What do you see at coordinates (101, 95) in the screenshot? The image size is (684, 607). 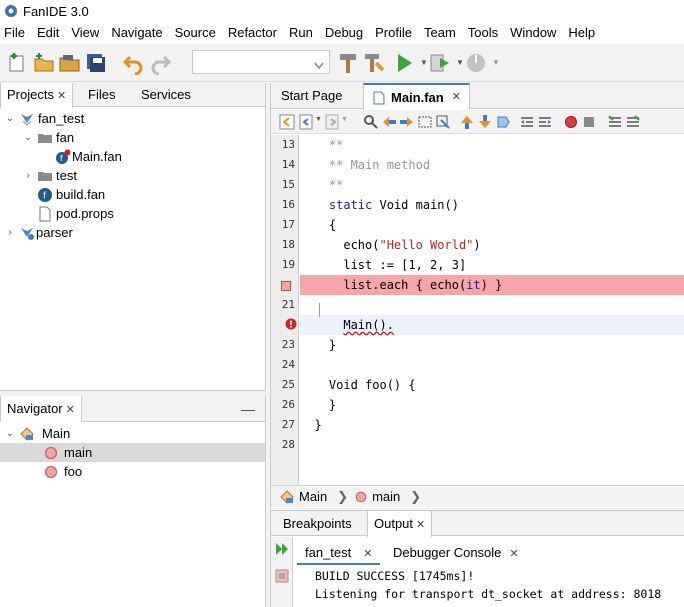 I see `tab-files: Files` at bounding box center [101, 95].